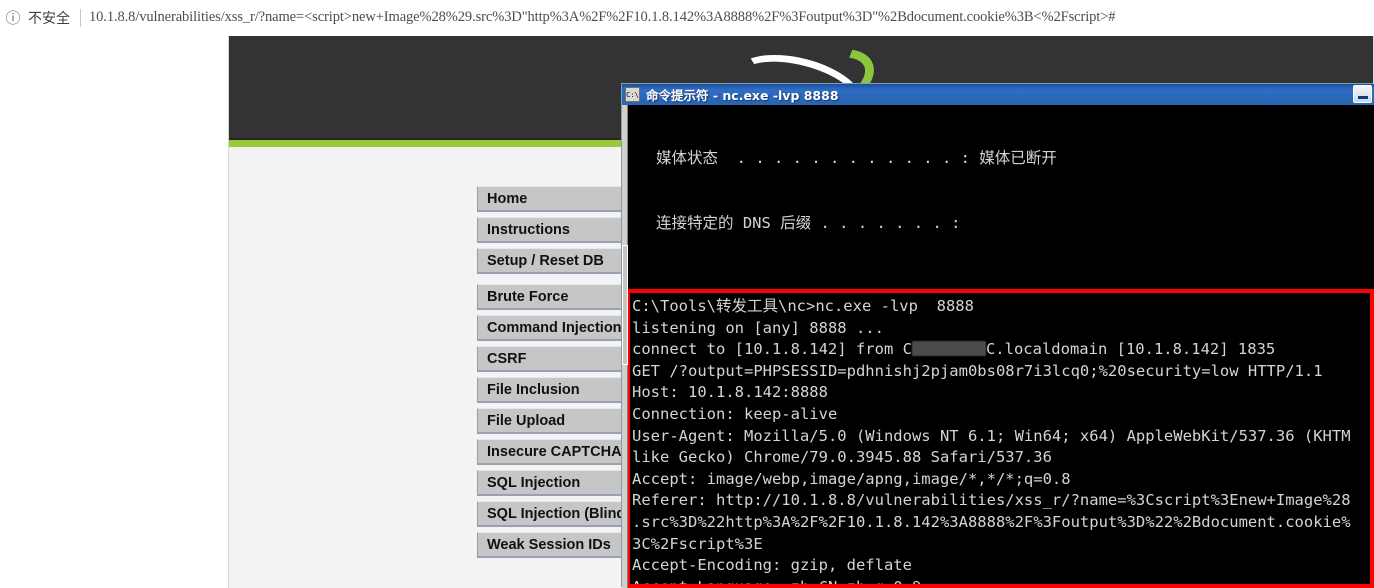 The image size is (1374, 588). Describe the element at coordinates (794, 222) in the screenshot. I see `cmd-line: 连接特定的 DNS 后缀 . . . . . . . :` at that location.